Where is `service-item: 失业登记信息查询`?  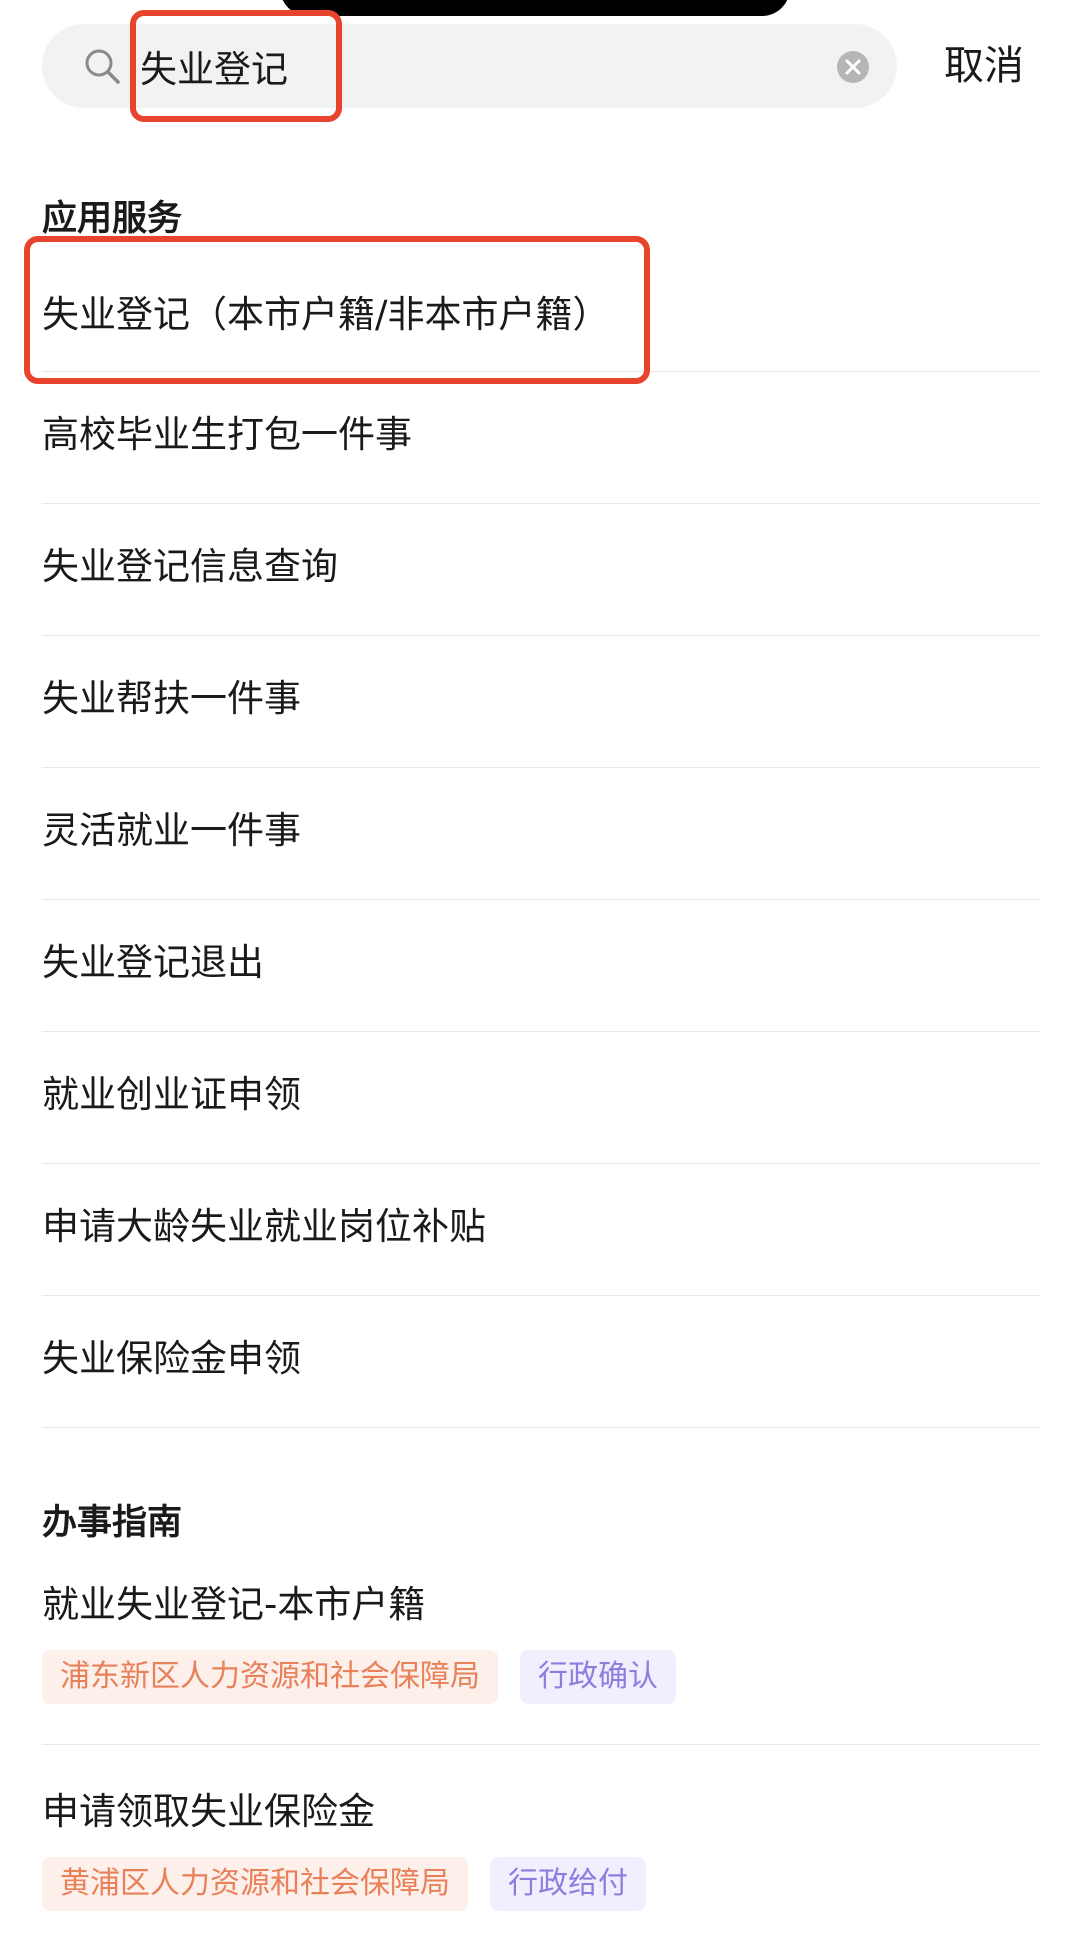
service-item: 失业登记信息查询 is located at coordinates (541, 570).